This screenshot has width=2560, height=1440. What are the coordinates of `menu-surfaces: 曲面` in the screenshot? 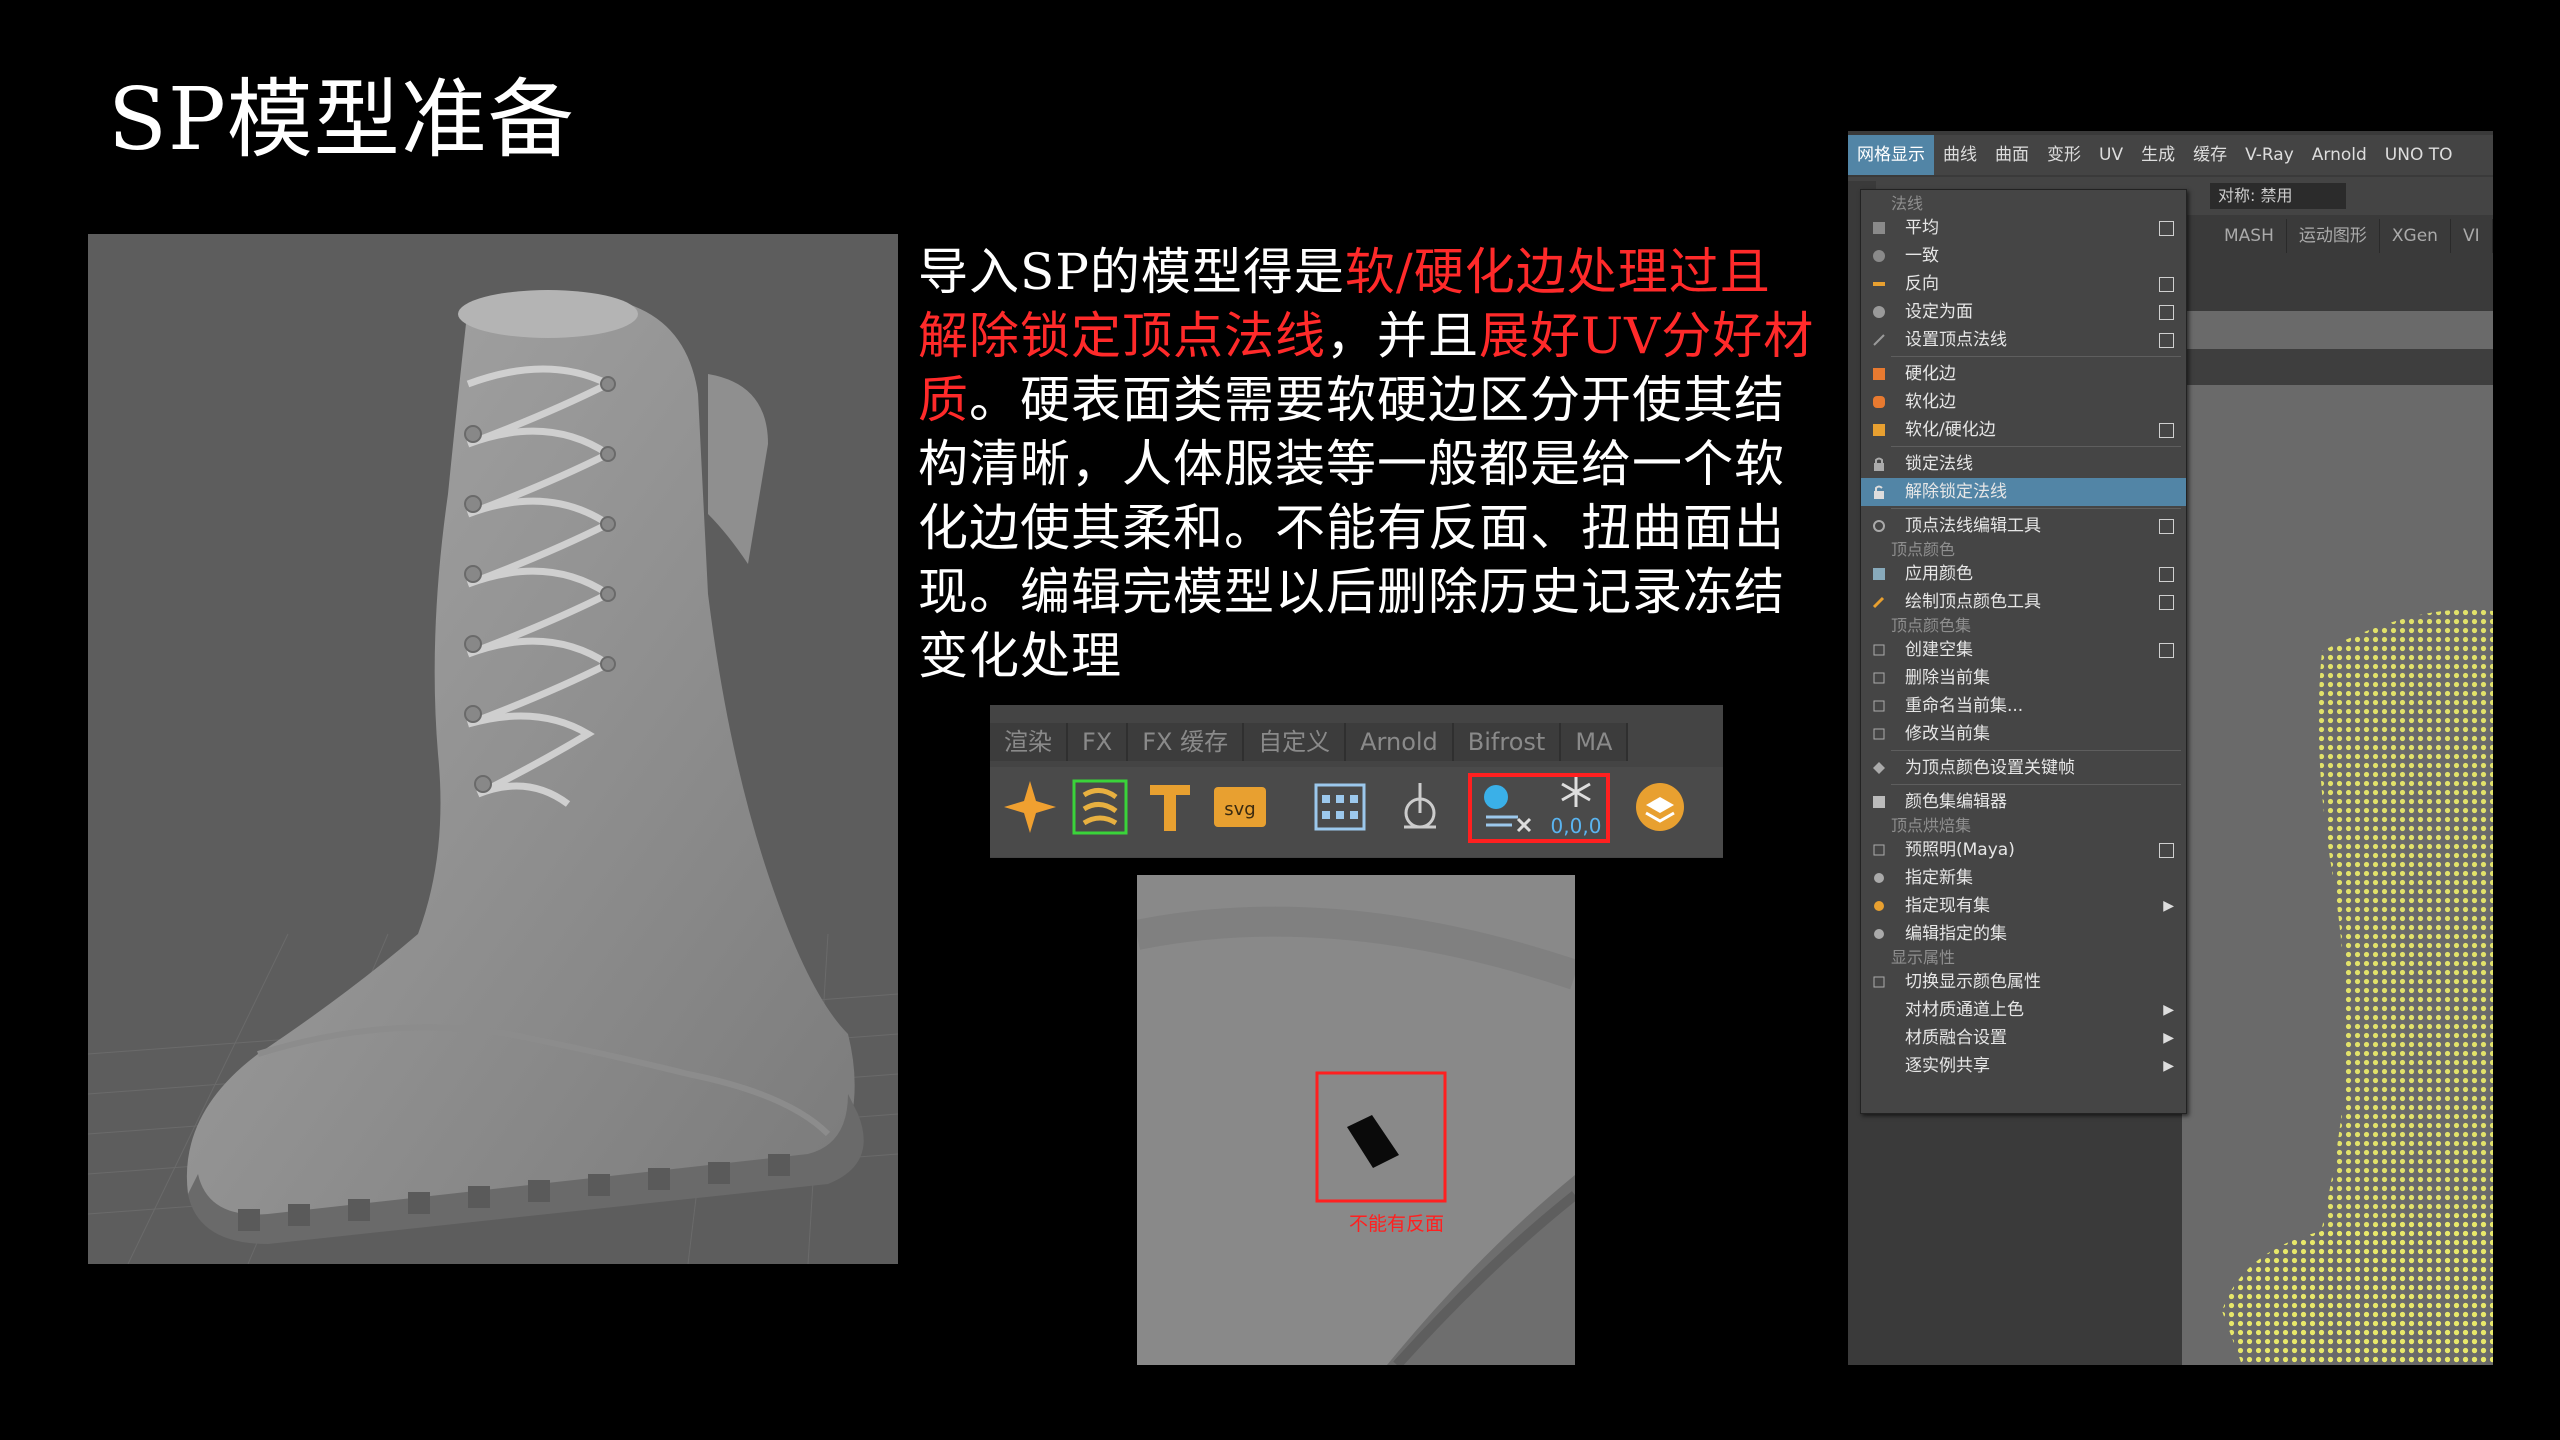 It's located at (2012, 155).